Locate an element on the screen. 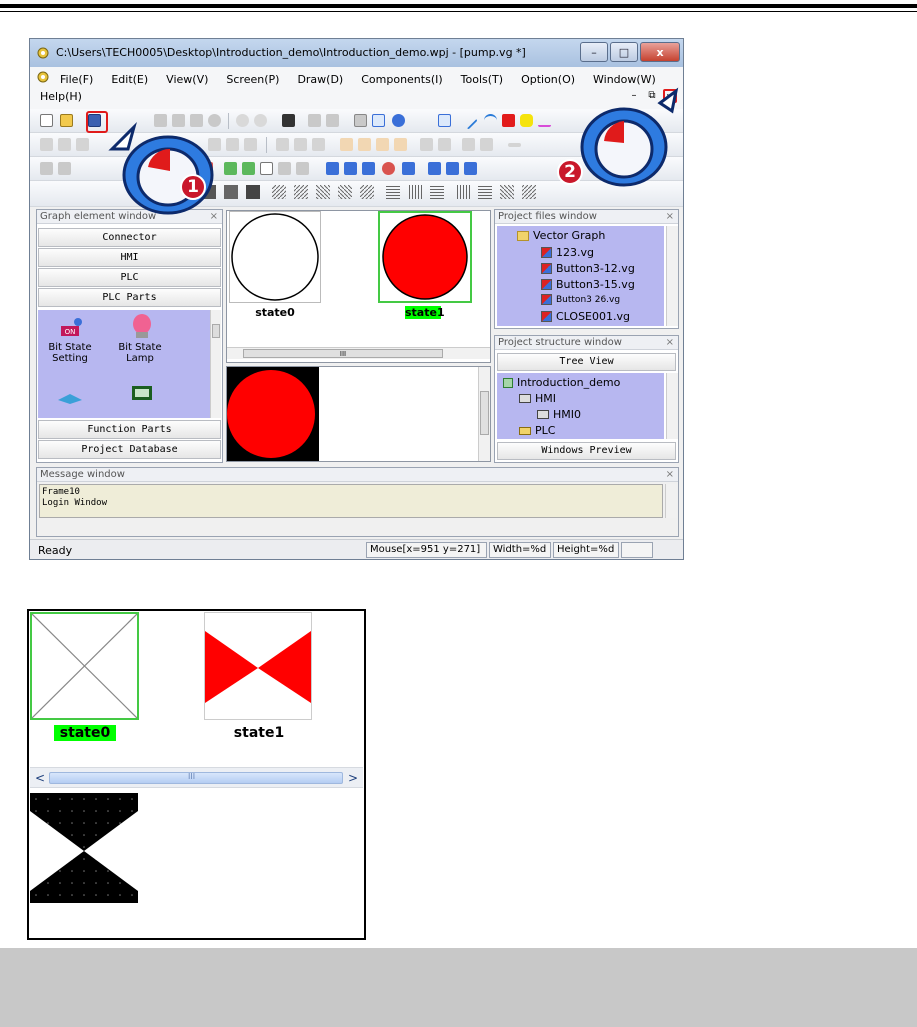  vector-graph-canvas: state0 state1 III is located at coordinates (358, 286).